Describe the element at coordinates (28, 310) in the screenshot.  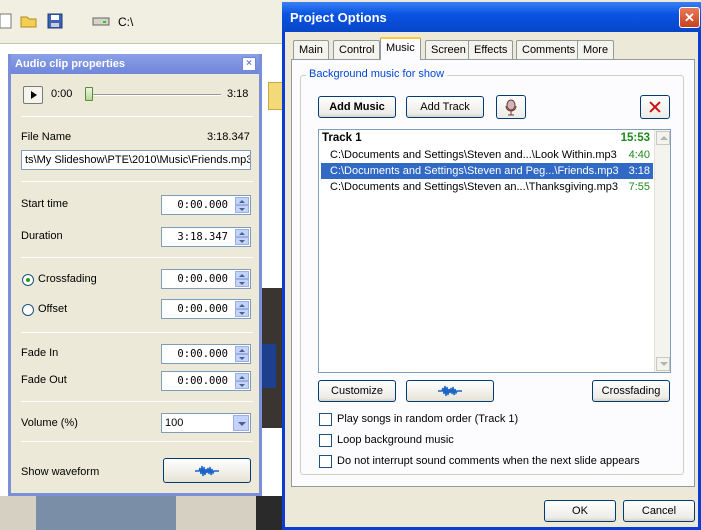
I see `offset-radio` at that location.